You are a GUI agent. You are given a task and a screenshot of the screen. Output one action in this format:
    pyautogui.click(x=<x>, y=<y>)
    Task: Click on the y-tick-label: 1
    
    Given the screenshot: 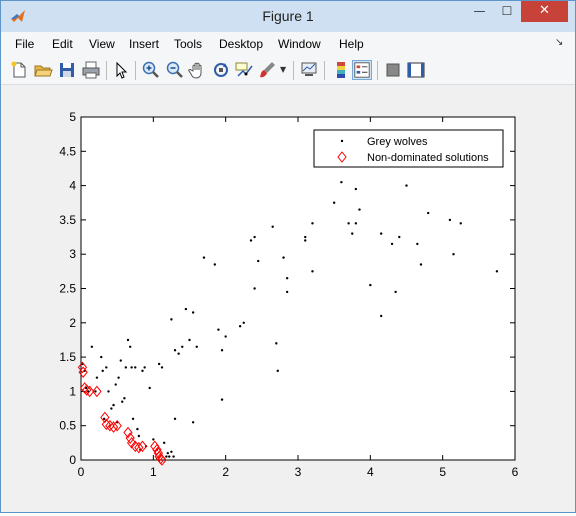 What is the action you would take?
    pyautogui.click(x=72, y=391)
    